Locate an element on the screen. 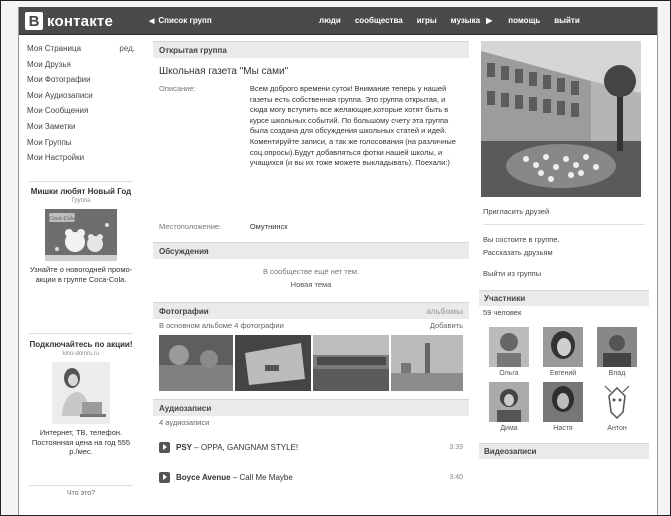 The height and width of the screenshot is (516, 671). discussions-header: Обсуждения is located at coordinates (311, 250).